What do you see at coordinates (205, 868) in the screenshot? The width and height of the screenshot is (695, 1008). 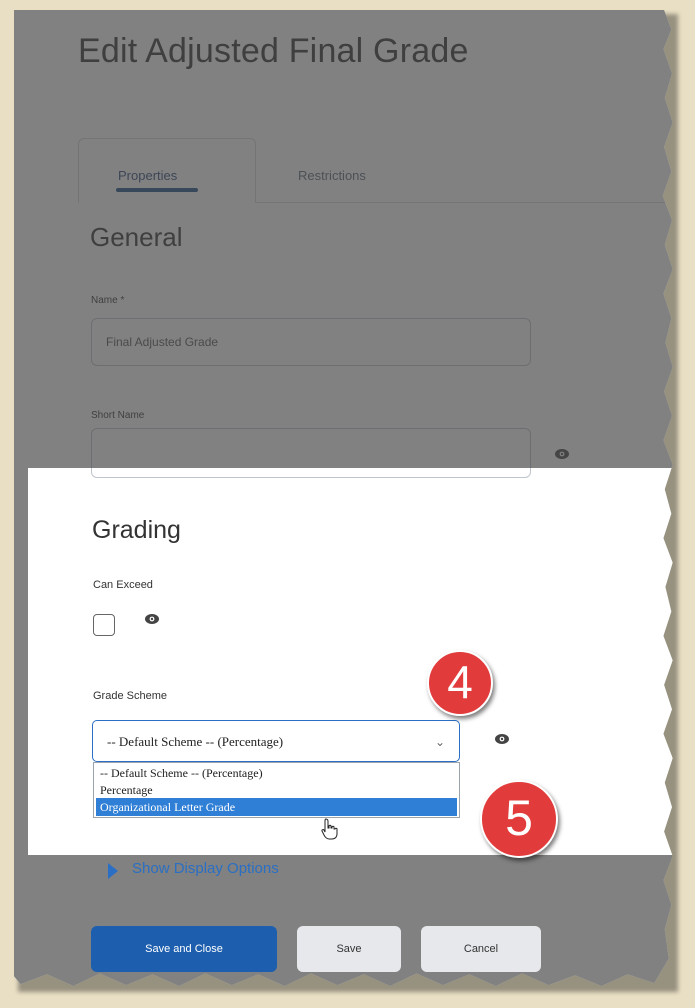 I see `show-display-options-label: Show Display Options` at bounding box center [205, 868].